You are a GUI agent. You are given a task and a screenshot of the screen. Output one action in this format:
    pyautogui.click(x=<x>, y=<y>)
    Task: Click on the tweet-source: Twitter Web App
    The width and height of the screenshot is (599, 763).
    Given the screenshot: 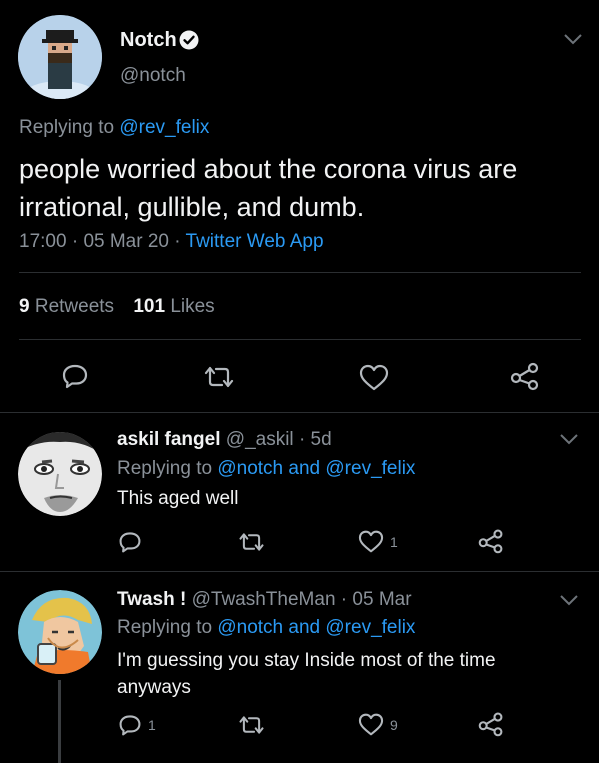 What is the action you would take?
    pyautogui.click(x=255, y=241)
    